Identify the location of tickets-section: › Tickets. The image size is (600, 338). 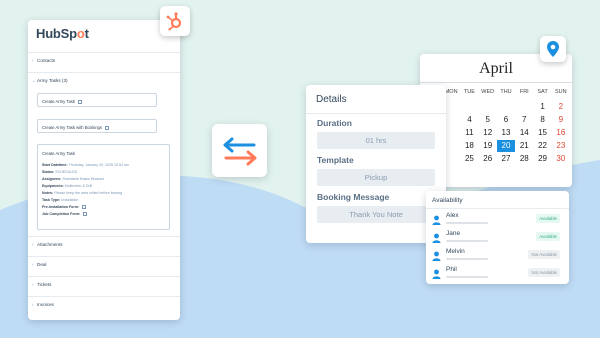
(104, 286).